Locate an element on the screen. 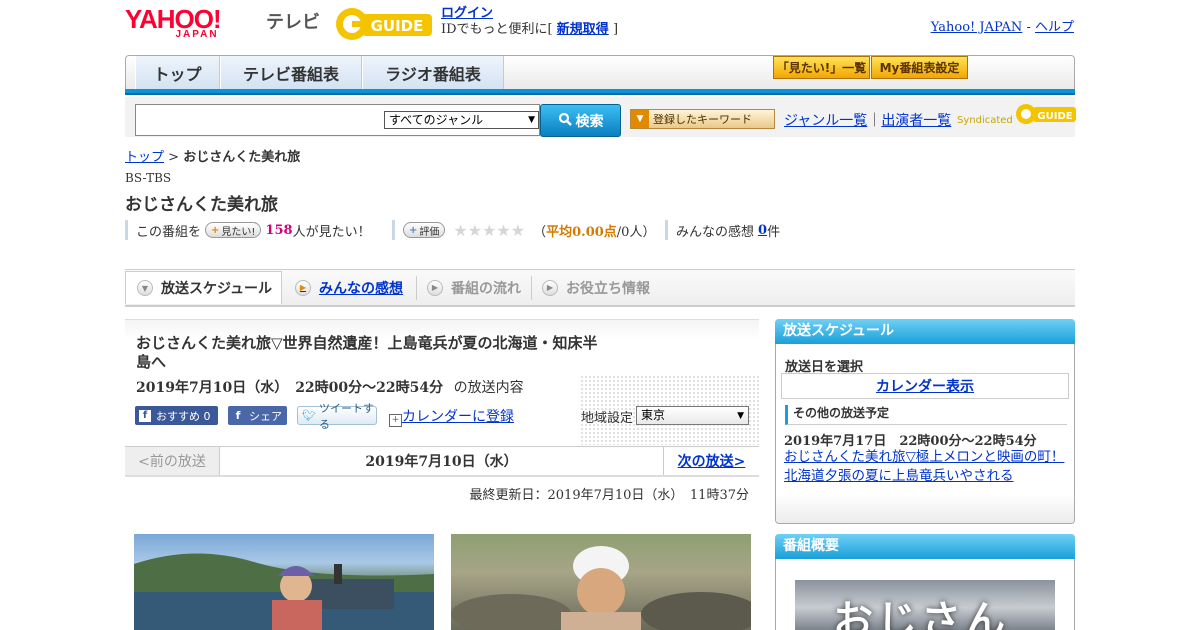 The image size is (1200, 630). page-title: おじさんくた美れ旅 is located at coordinates (201, 205).